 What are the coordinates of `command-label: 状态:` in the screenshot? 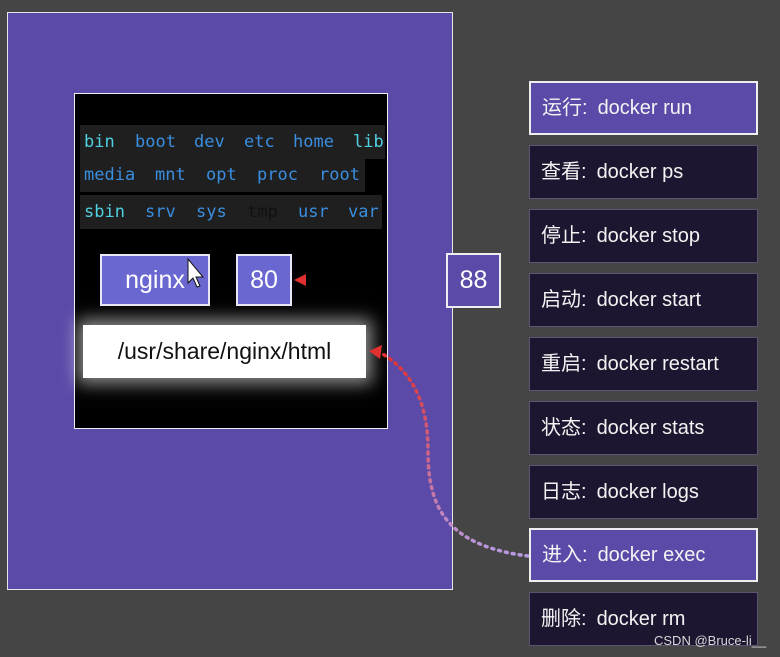 It's located at (564, 428).